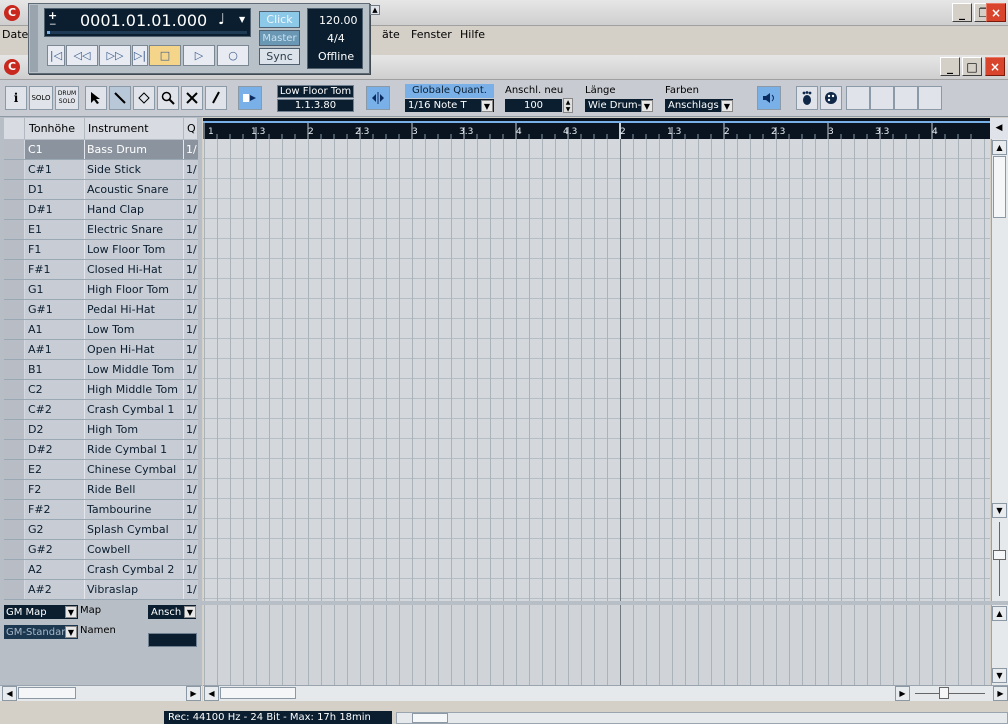  Describe the element at coordinates (134, 529) in the screenshot. I see `row-instrument: Splash Cymbal` at that location.